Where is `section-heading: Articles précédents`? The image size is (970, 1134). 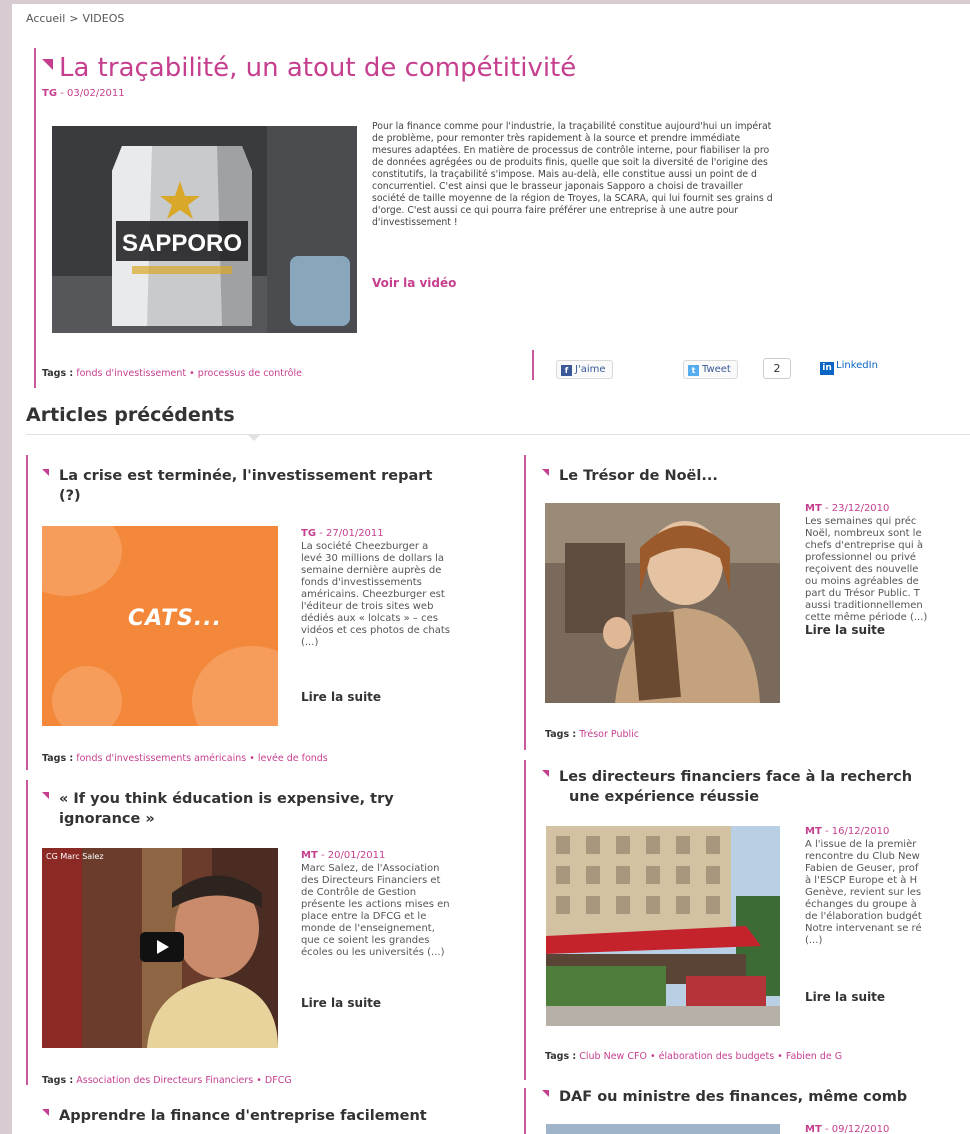 section-heading: Articles précédents is located at coordinates (130, 415).